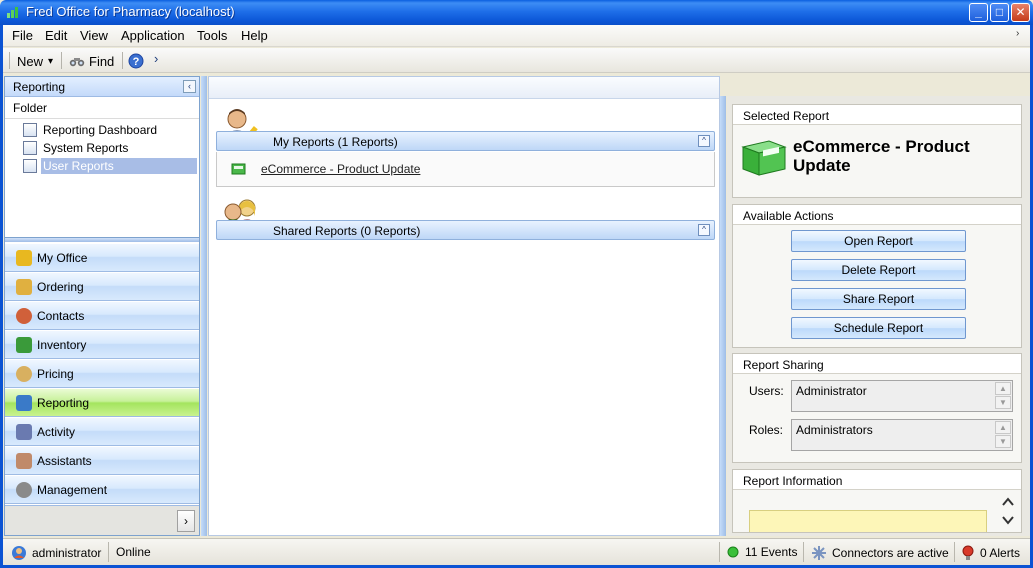 Image resolution: width=1033 pixels, height=568 pixels. Describe the element at coordinates (102, 316) in the screenshot. I see `nav-contacts: Contacts` at that location.